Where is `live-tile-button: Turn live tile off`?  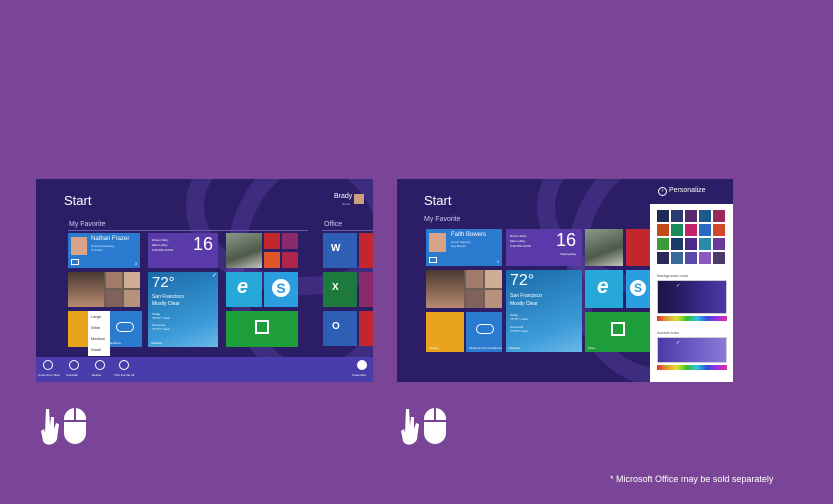
live-tile-button: Turn live tile off is located at coordinates (127, 370).